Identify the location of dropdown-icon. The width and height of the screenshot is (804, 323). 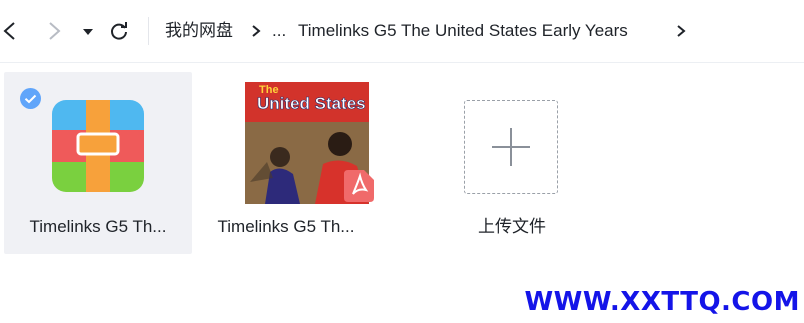
(91, 31).